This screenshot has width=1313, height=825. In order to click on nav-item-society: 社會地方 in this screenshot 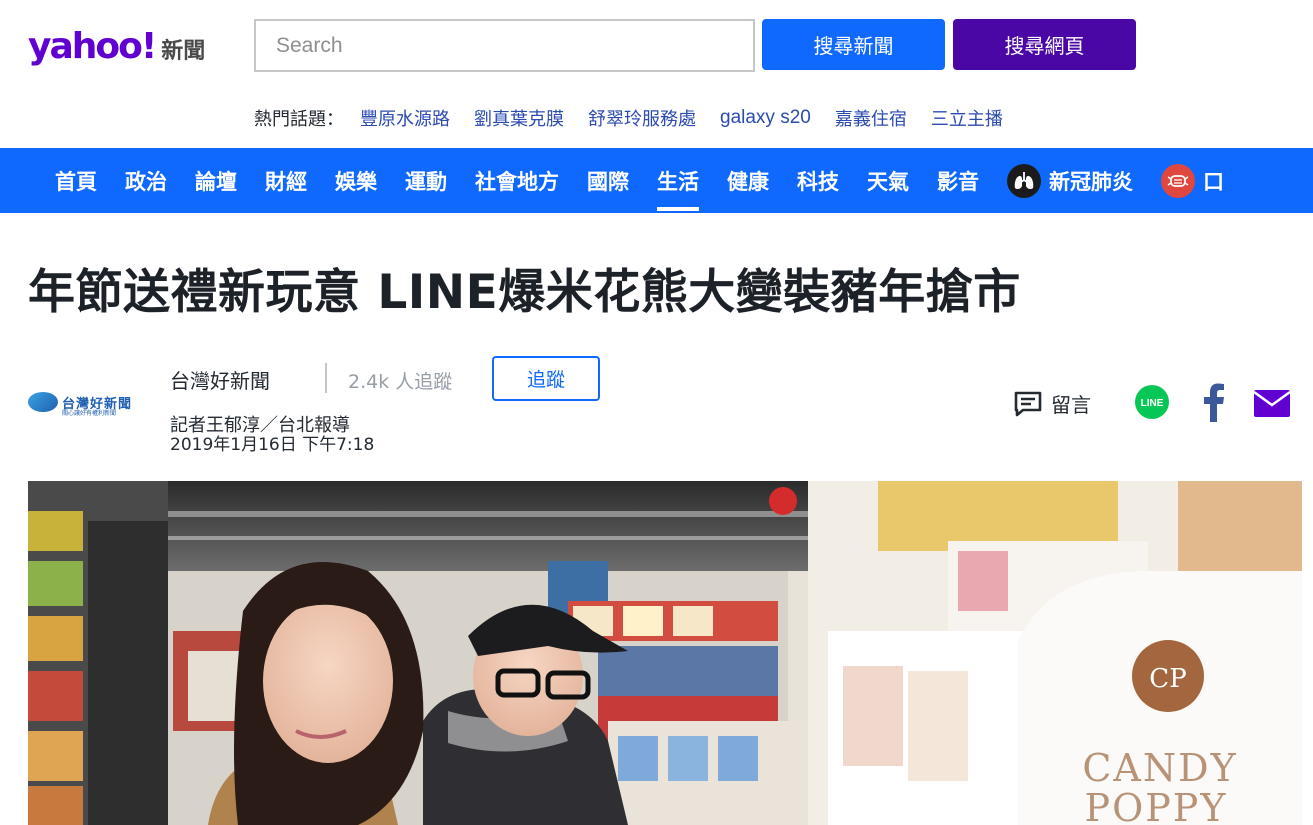, I will do `click(517, 180)`.